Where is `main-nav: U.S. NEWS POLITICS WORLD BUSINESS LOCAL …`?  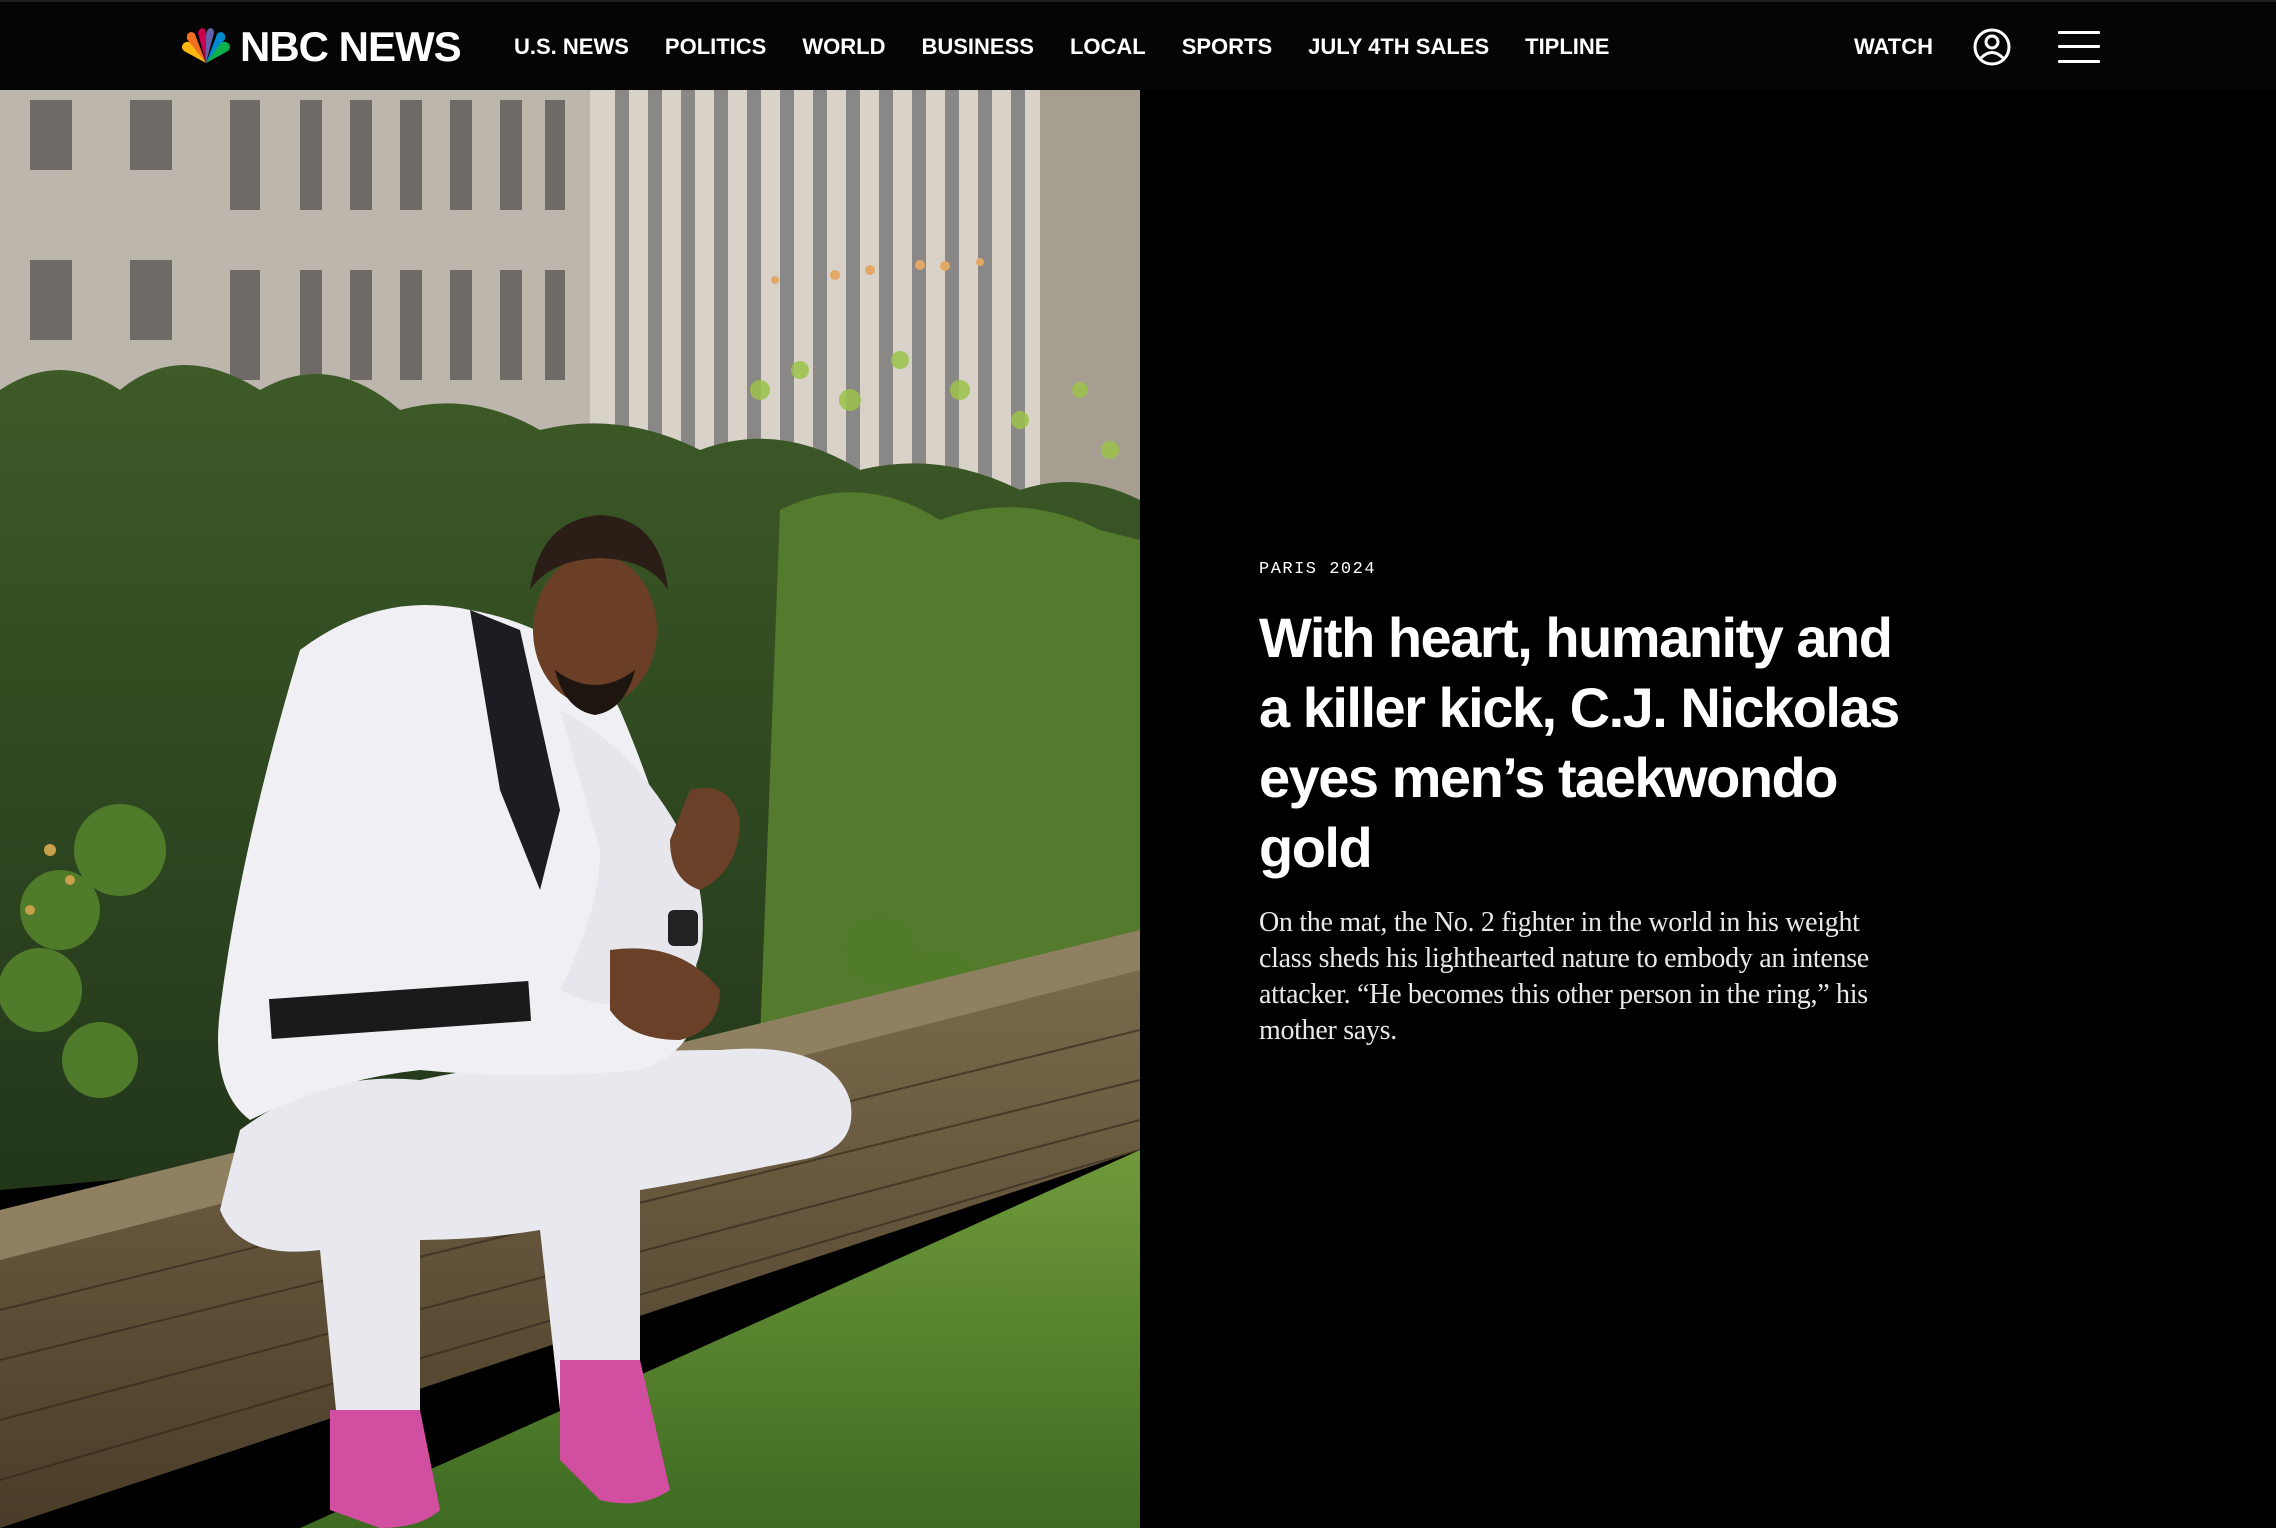
main-nav: U.S. NEWS POLITICS WORLD BUSINESS LOCAL … is located at coordinates (1079, 47).